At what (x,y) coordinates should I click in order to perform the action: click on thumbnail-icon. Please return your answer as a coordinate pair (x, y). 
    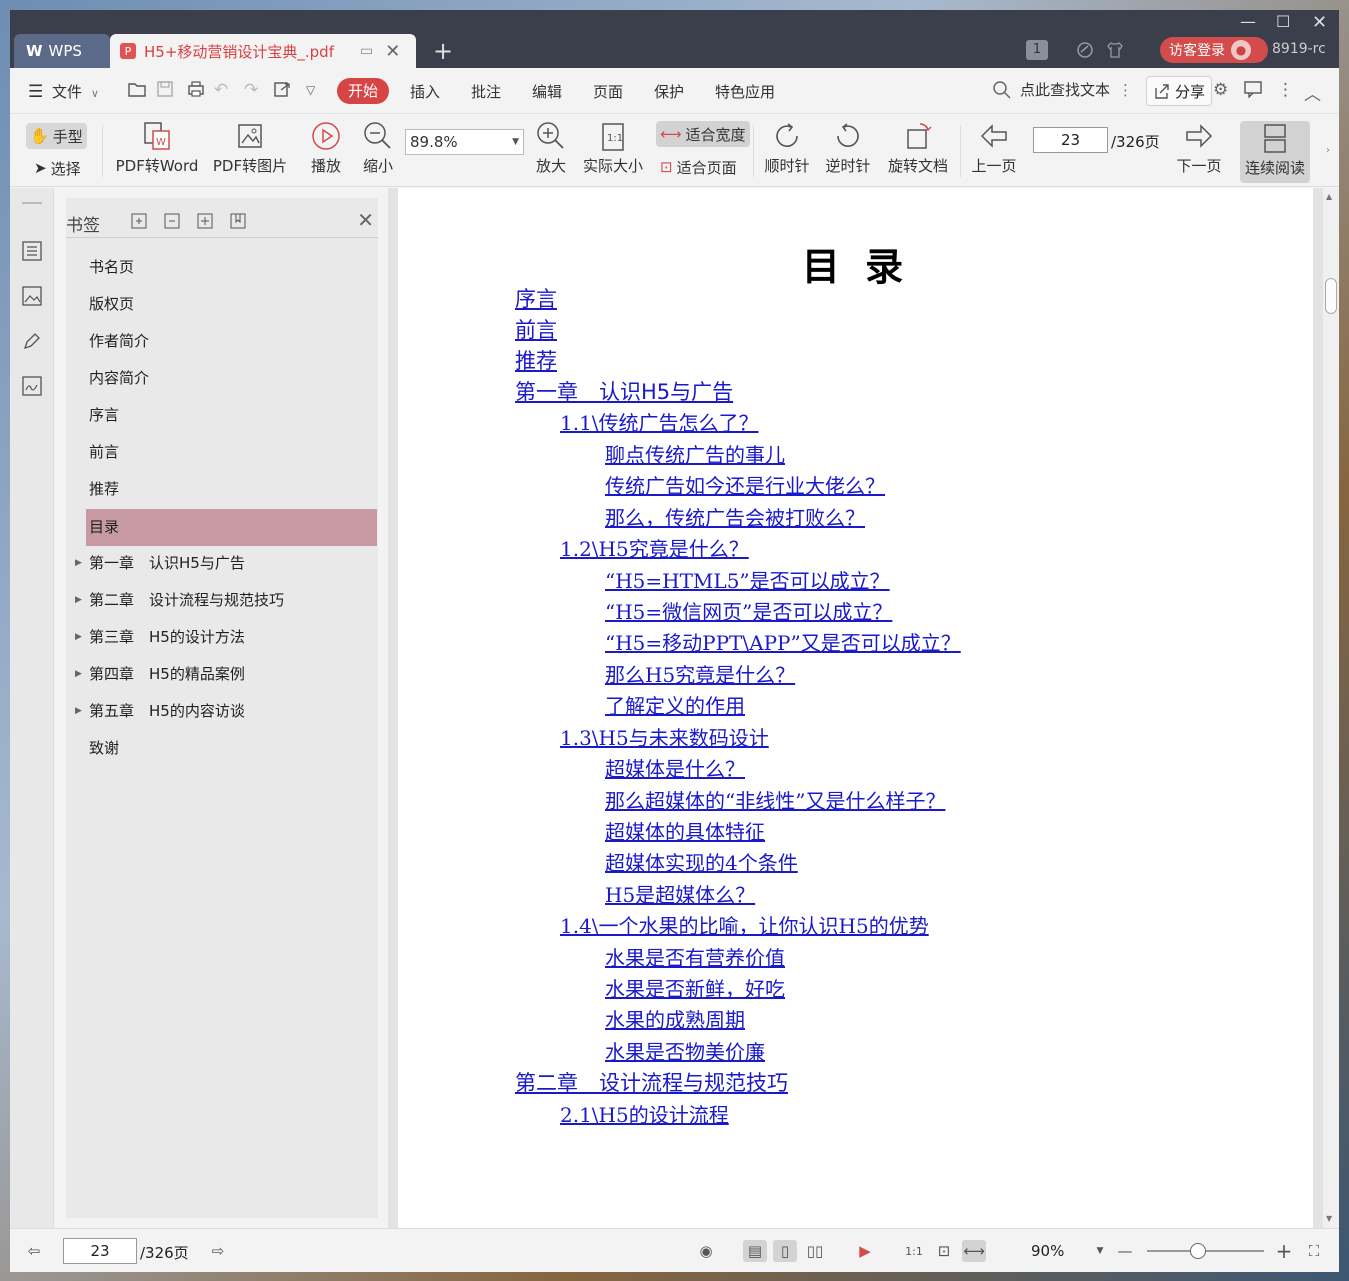
    Looking at the image, I should click on (32, 296).